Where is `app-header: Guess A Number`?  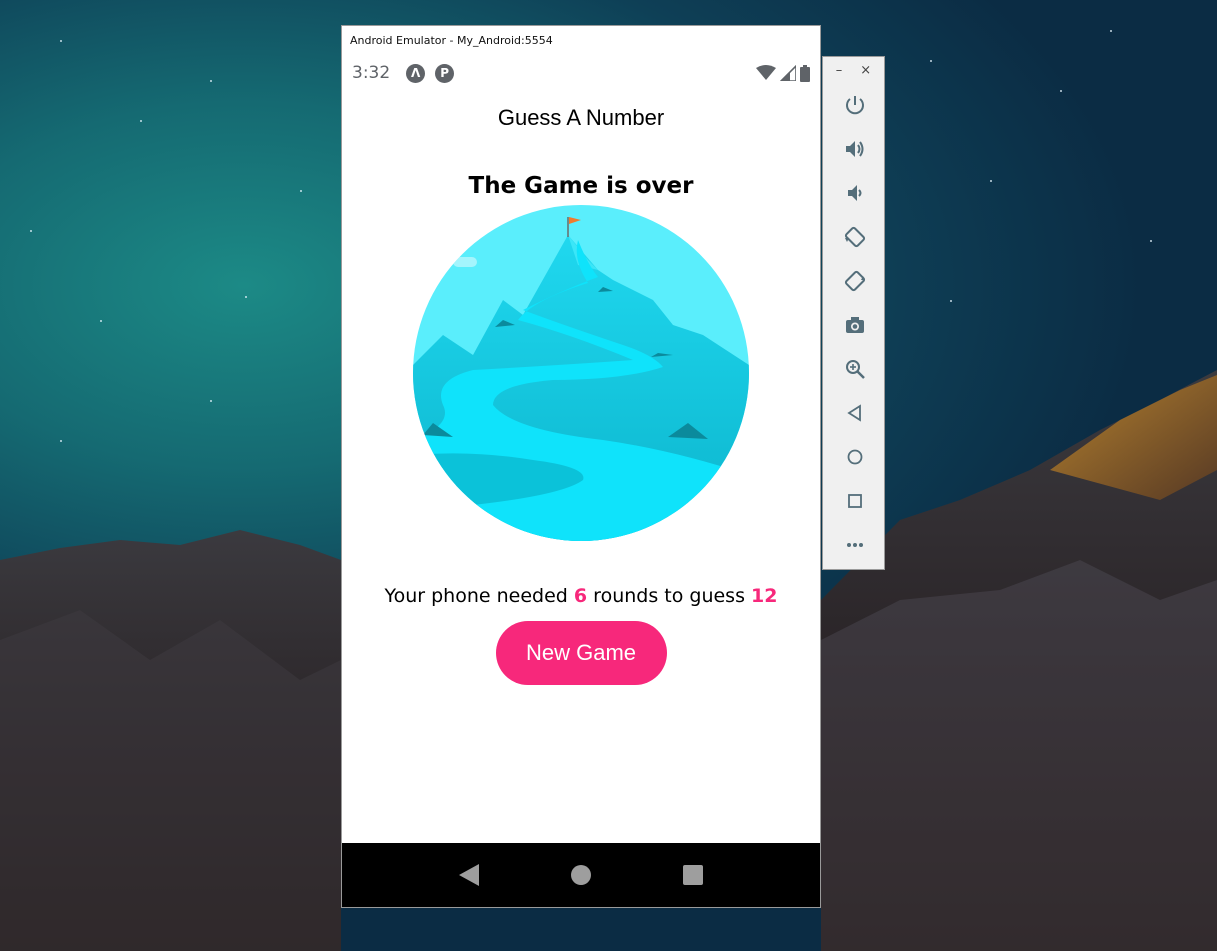
app-header: Guess A Number is located at coordinates (581, 118).